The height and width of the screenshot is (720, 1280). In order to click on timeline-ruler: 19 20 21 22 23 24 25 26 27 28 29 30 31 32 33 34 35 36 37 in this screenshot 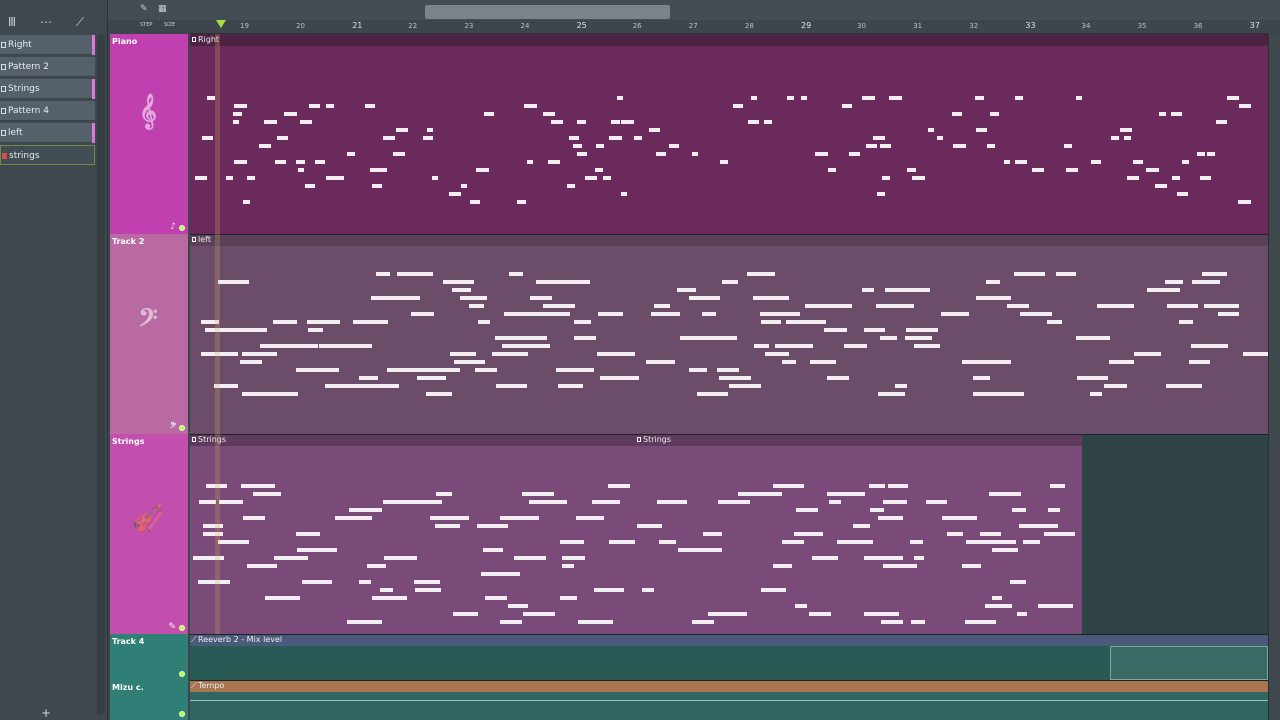, I will do `click(729, 27)`.